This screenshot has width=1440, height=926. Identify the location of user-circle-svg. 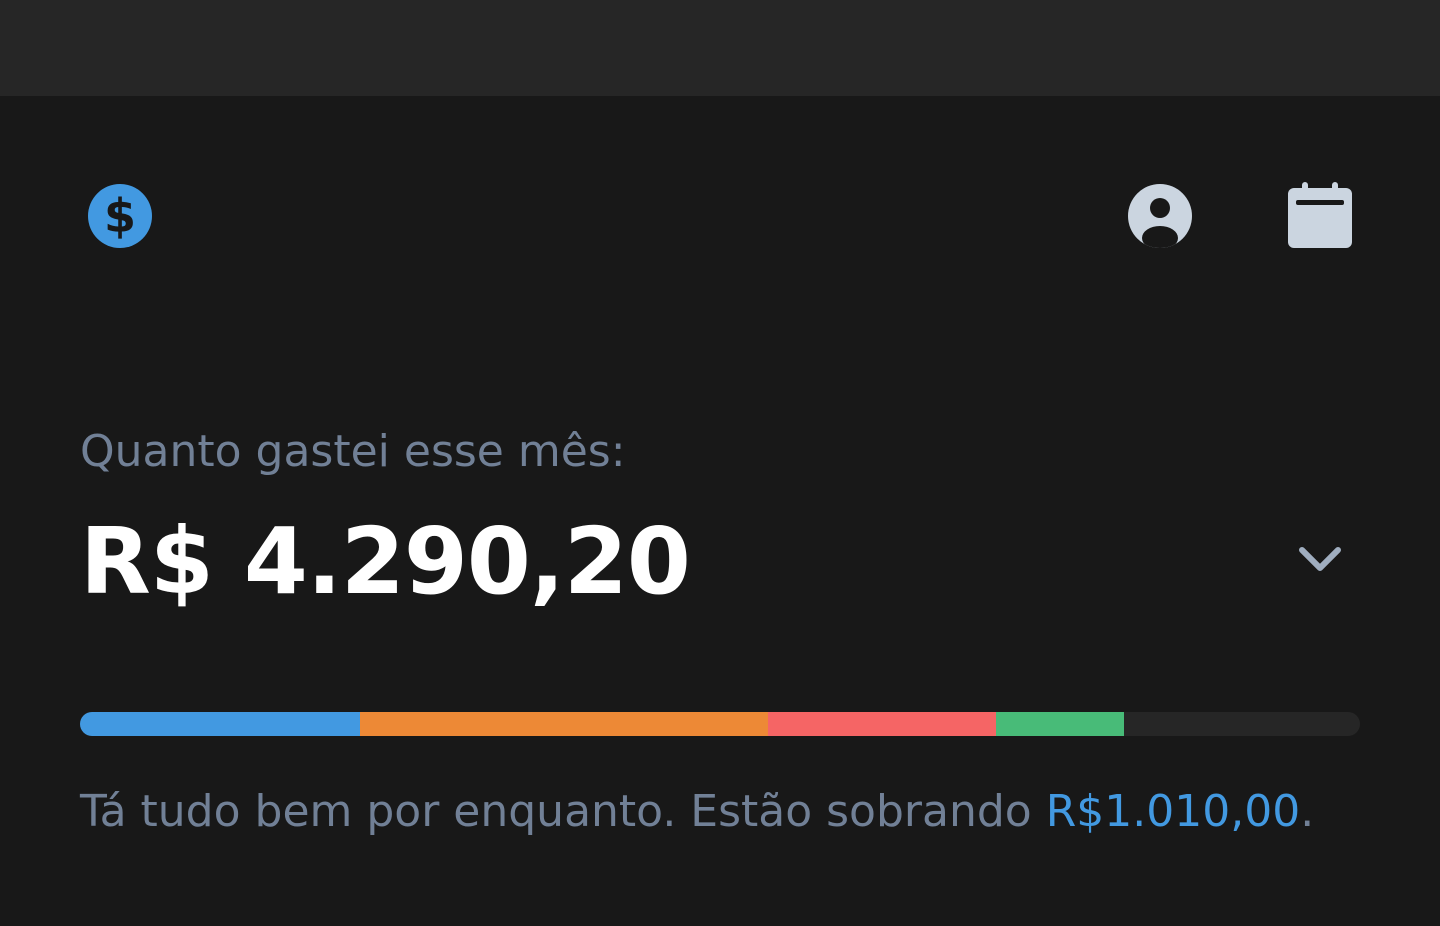
(1160, 216).